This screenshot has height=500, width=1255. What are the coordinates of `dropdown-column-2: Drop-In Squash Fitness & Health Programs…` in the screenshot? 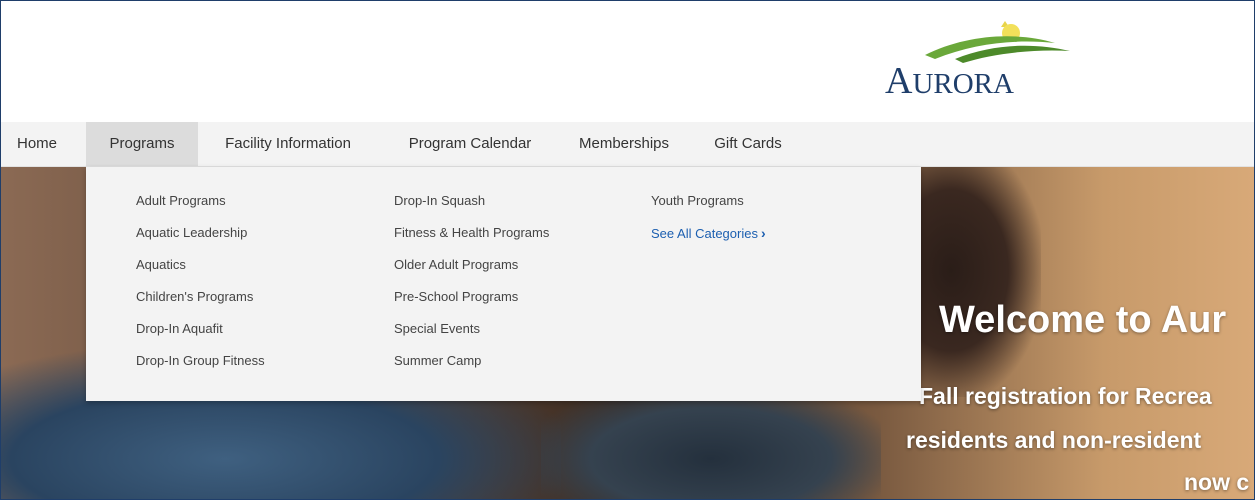 It's located at (471, 282).